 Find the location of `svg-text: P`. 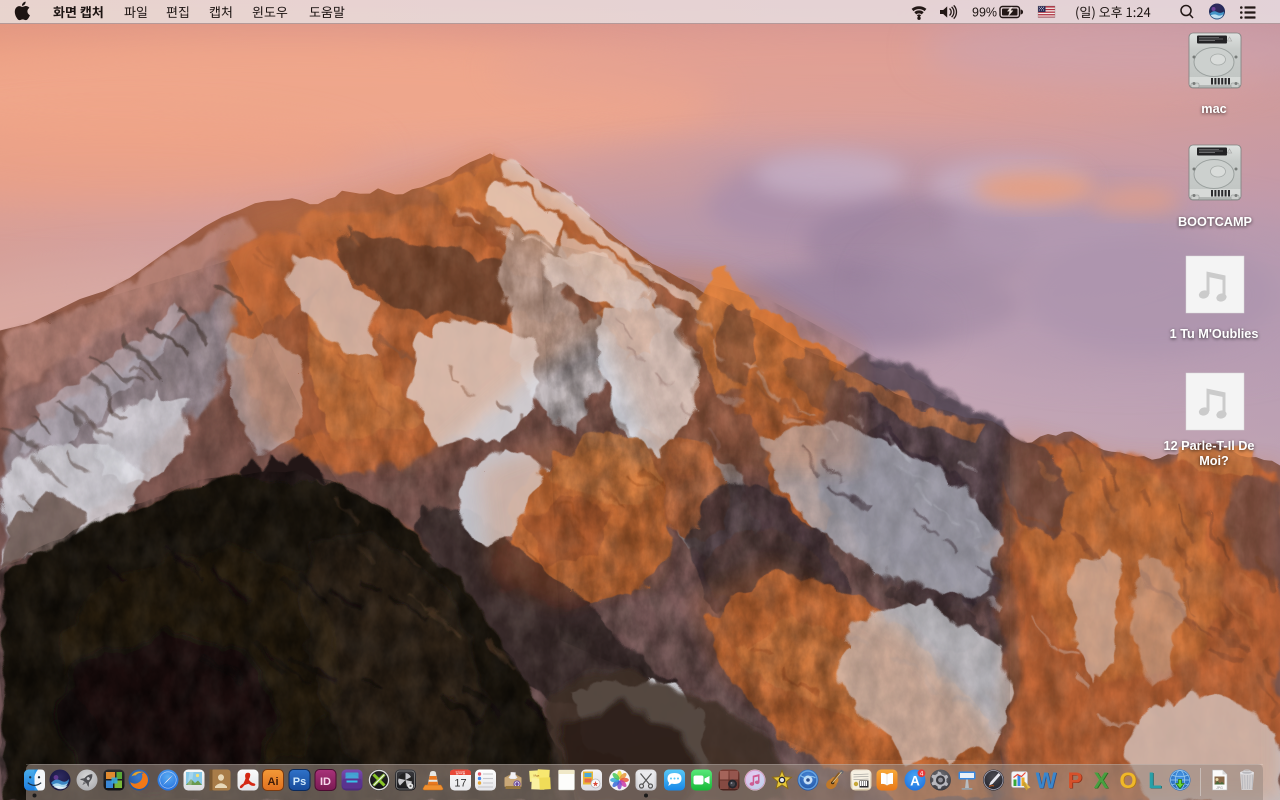

svg-text: P is located at coordinates (1075, 780).